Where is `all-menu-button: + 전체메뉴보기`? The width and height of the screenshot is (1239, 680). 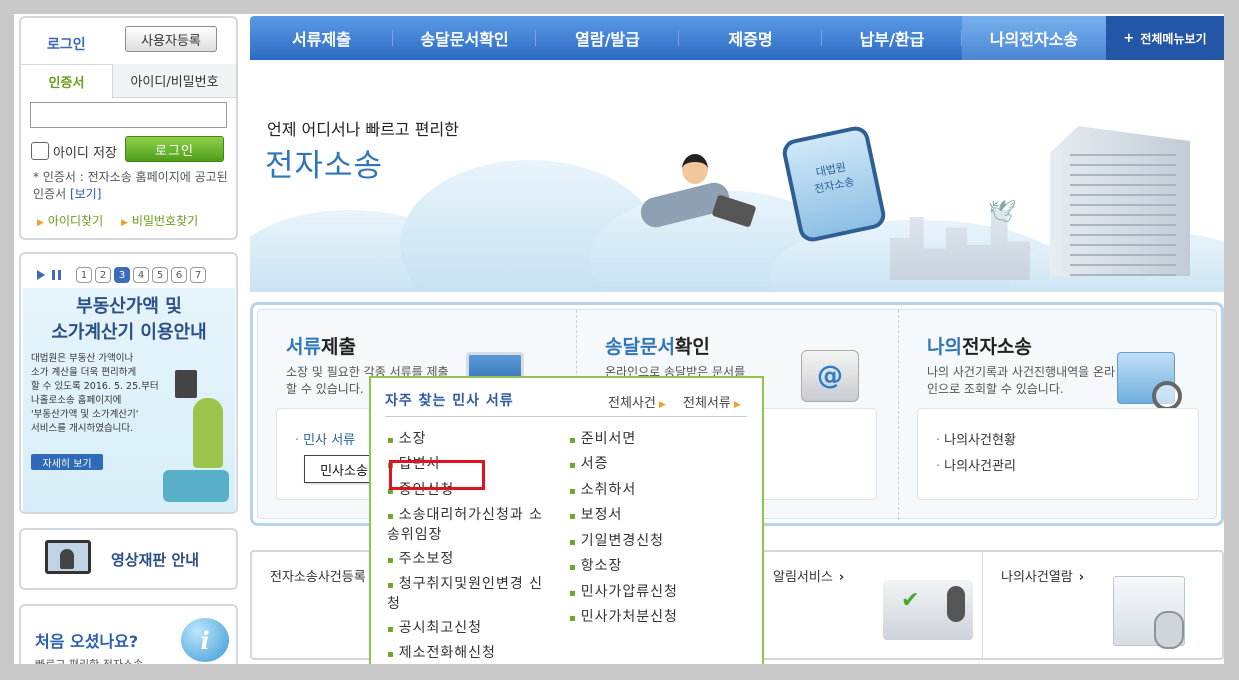 all-menu-button: + 전체메뉴보기 is located at coordinates (1165, 38).